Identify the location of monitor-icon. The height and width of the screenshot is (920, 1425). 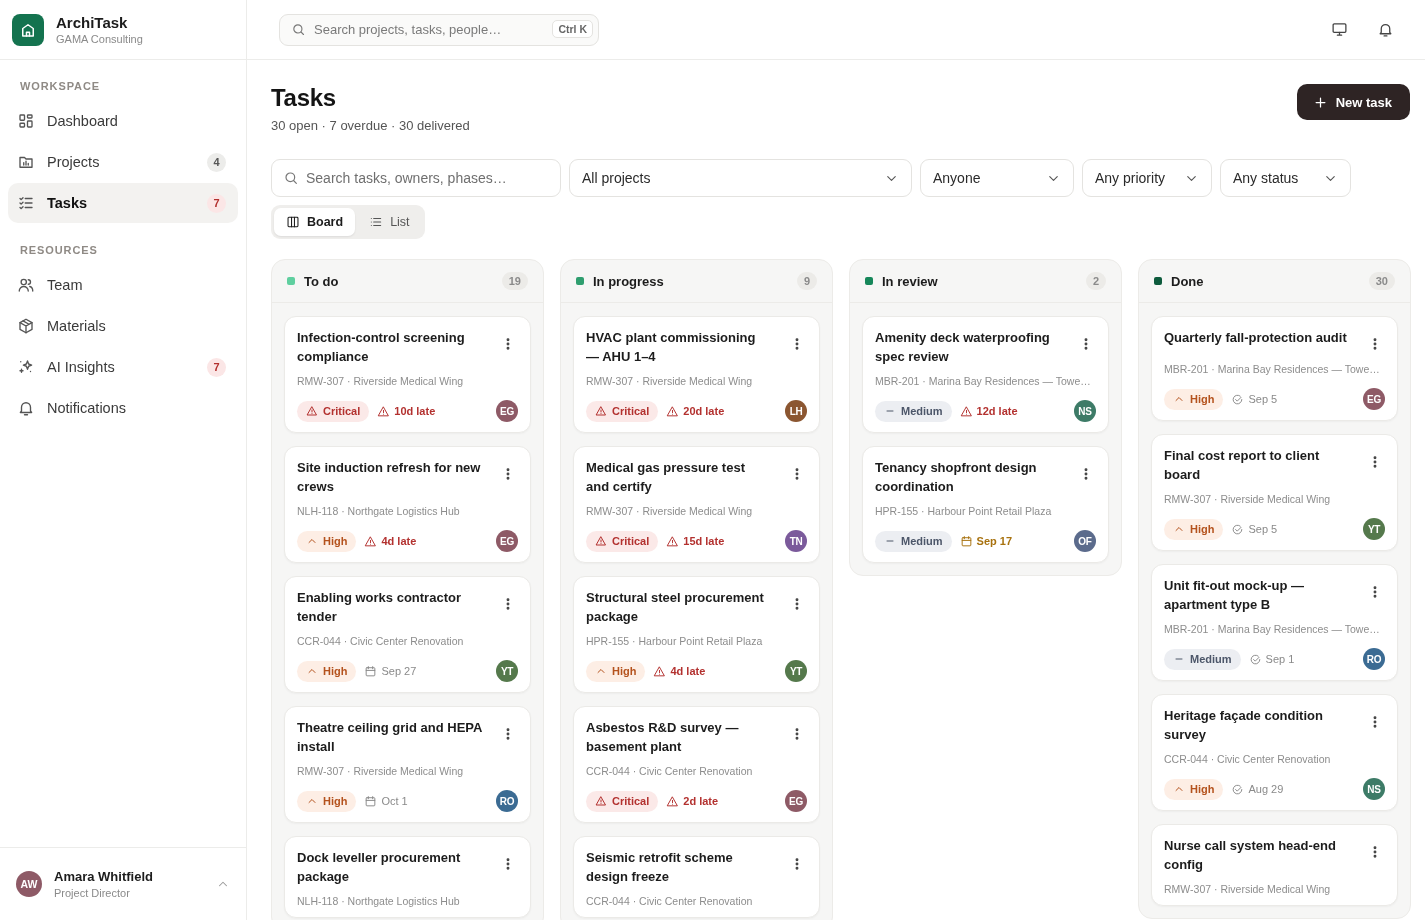
(1339, 29).